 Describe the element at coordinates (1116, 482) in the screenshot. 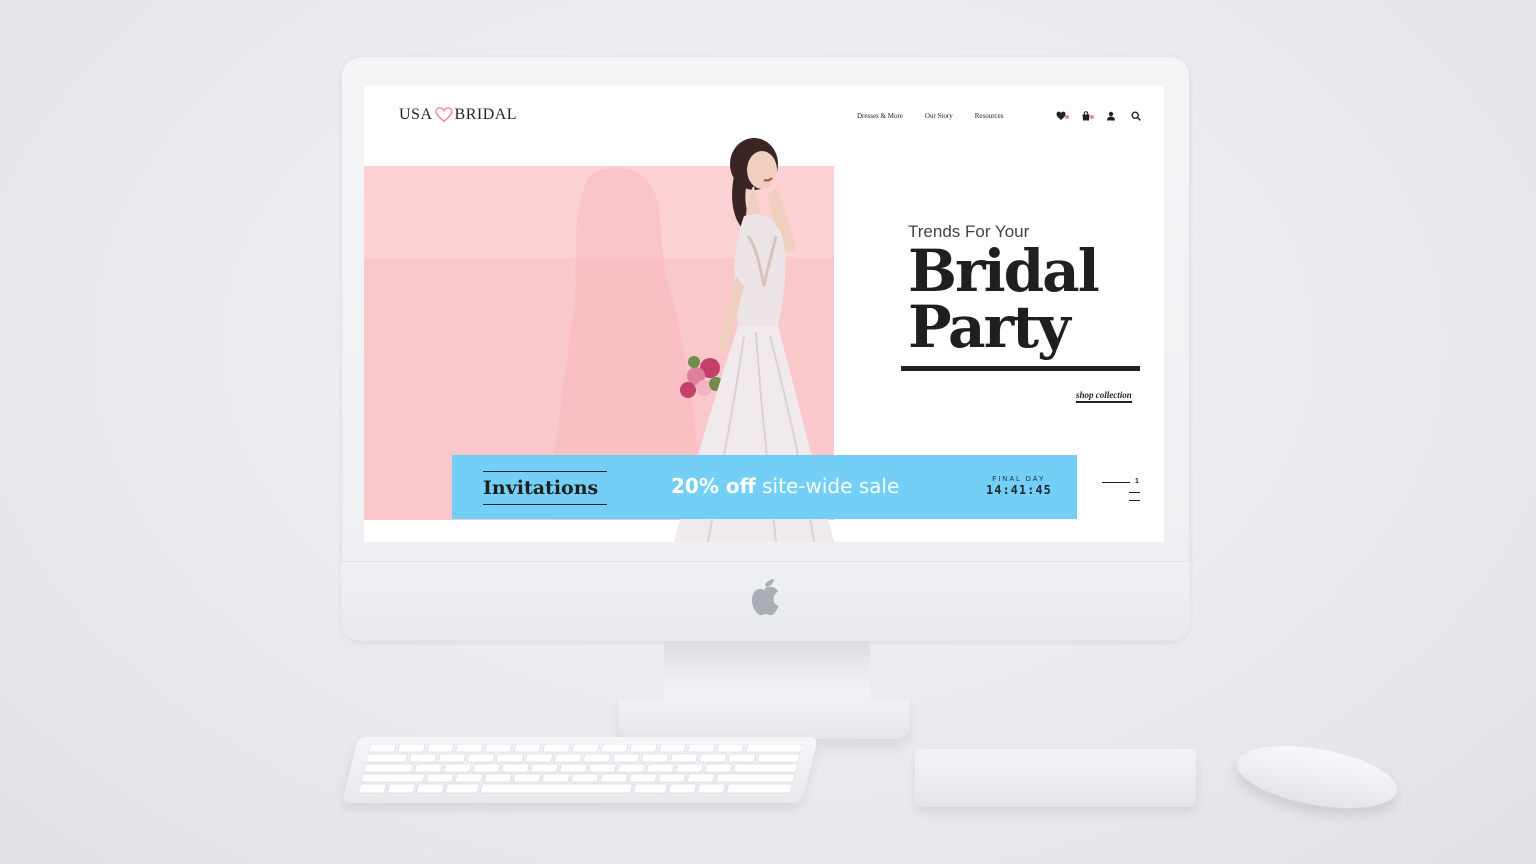

I see `slider-active-line` at that location.